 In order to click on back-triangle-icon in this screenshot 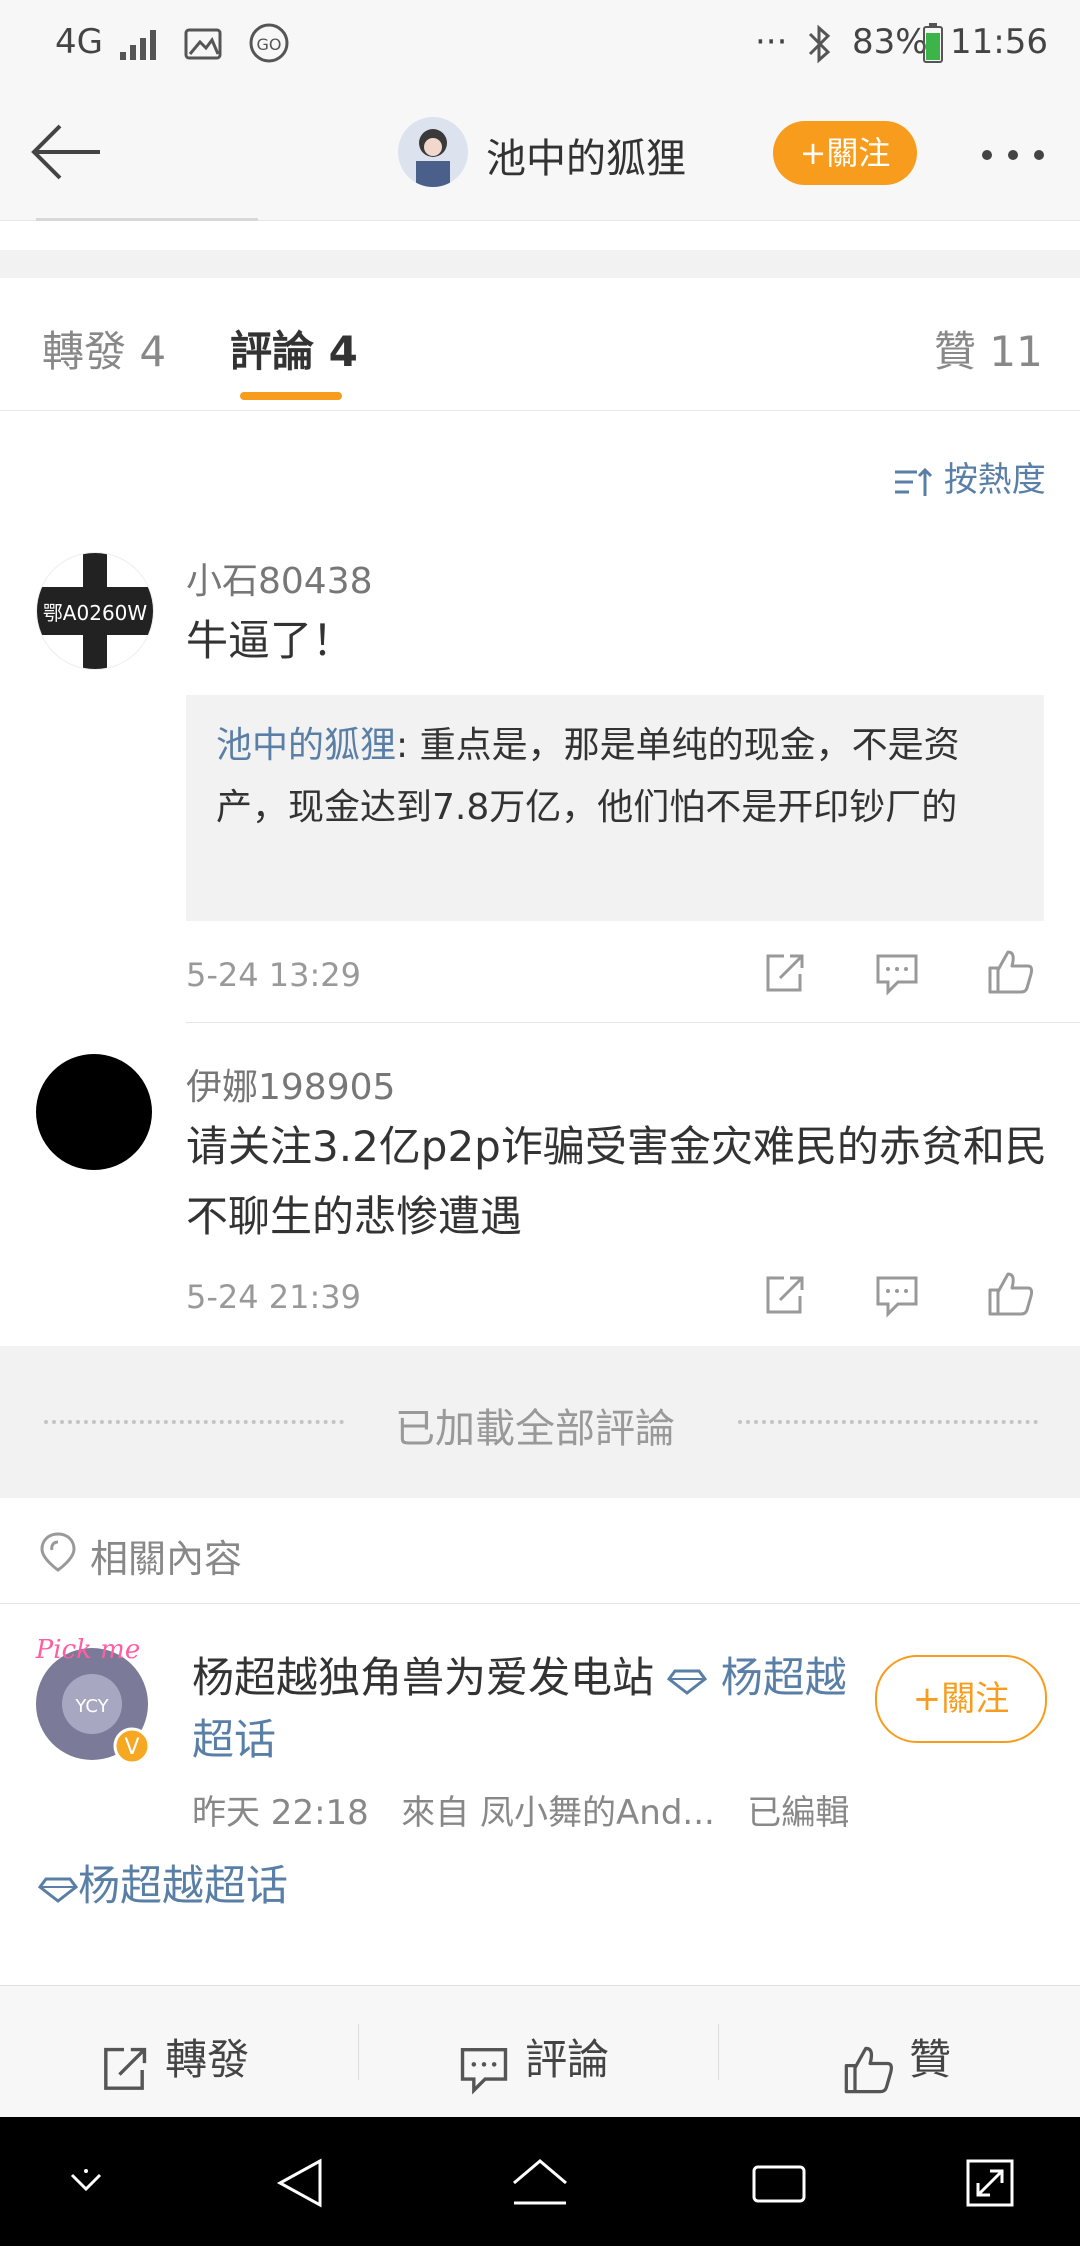, I will do `click(300, 2183)`.